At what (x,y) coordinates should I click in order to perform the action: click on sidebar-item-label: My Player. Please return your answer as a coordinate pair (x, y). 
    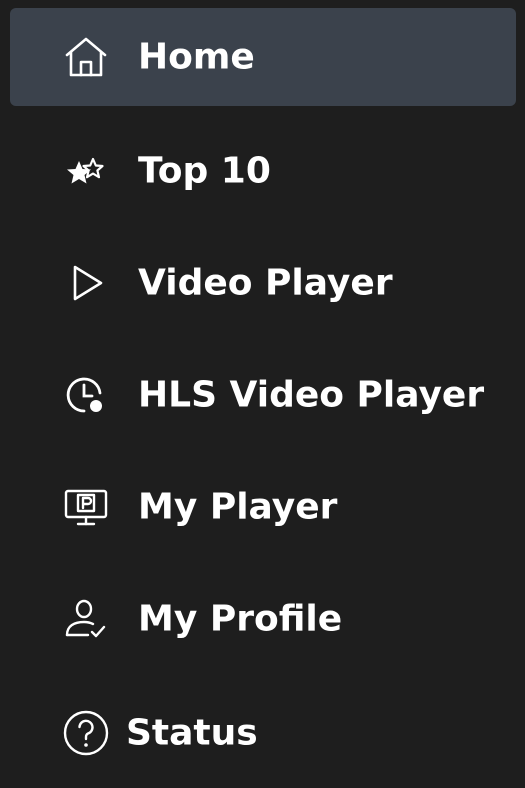
    Looking at the image, I should click on (238, 507).